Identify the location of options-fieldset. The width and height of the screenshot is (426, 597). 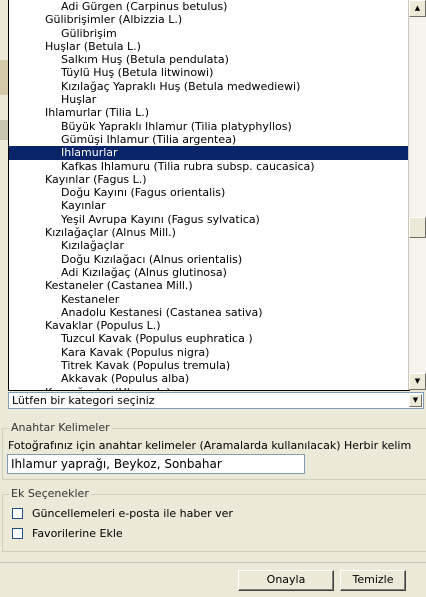
(214, 523).